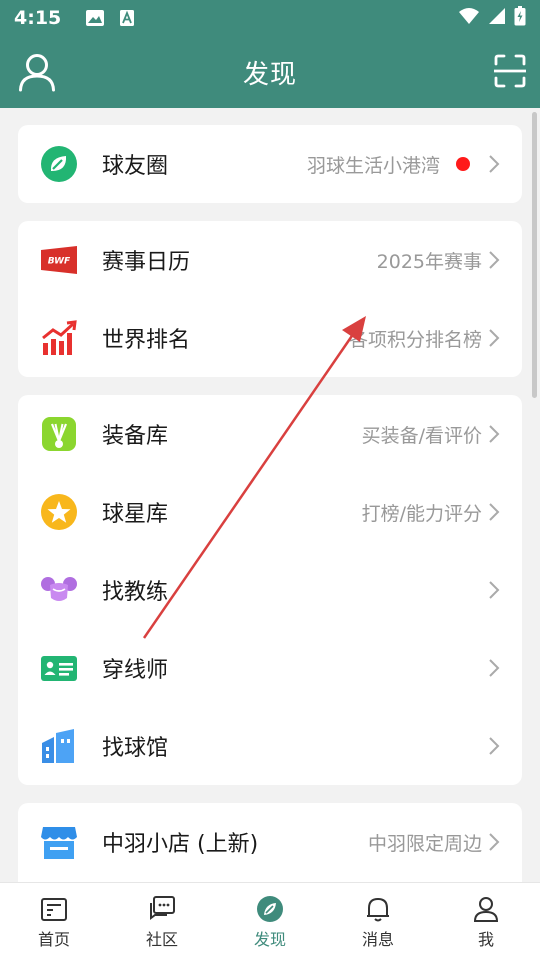 Image resolution: width=540 pixels, height=960 pixels. What do you see at coordinates (421, 513) in the screenshot?
I see `row-subtitle: 打榜/能力评分` at bounding box center [421, 513].